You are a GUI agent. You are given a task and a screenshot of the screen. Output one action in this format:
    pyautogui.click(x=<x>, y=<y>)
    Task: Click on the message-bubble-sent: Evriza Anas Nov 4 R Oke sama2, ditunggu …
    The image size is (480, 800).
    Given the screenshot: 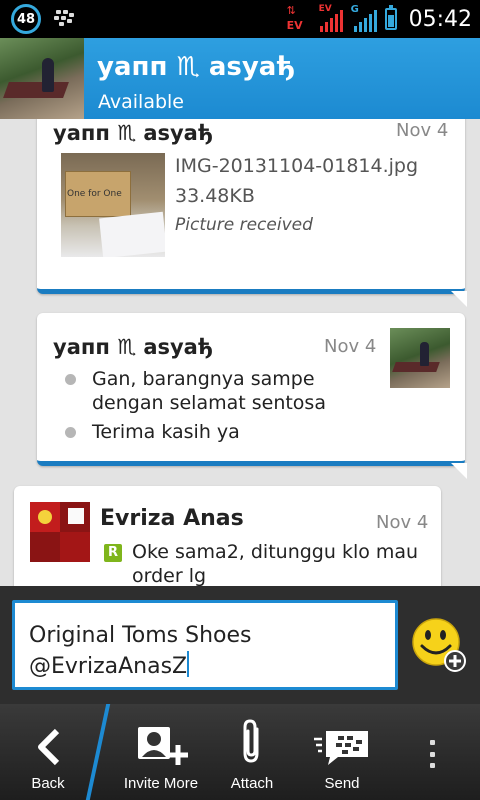 What is the action you would take?
    pyautogui.click(x=227, y=536)
    